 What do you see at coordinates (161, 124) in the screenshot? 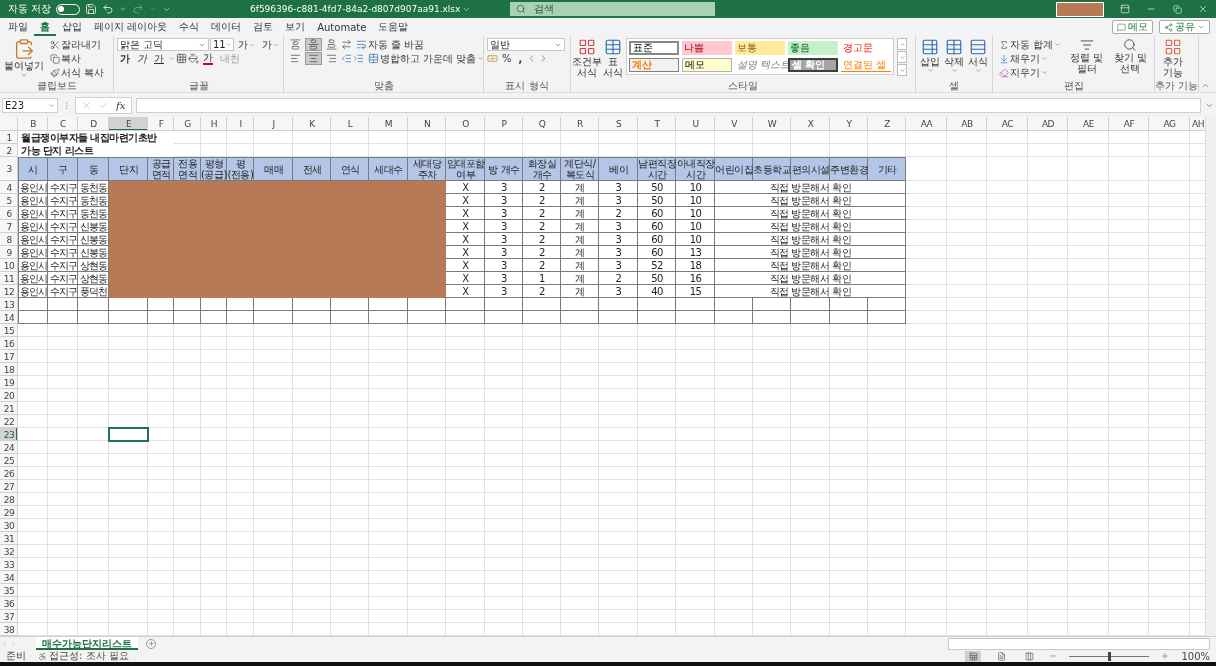
I see `column-header: F` at bounding box center [161, 124].